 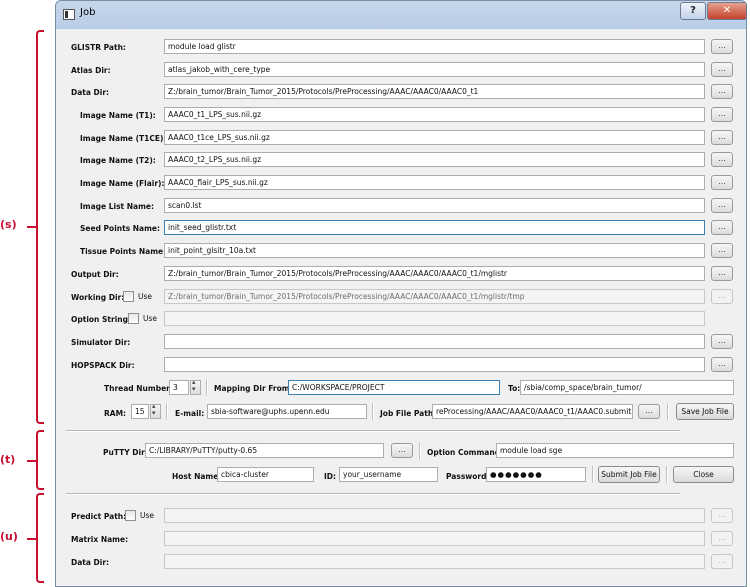 I want to click on tissue-points-input: init_point_glsitr_10a.txt, so click(x=434, y=250).